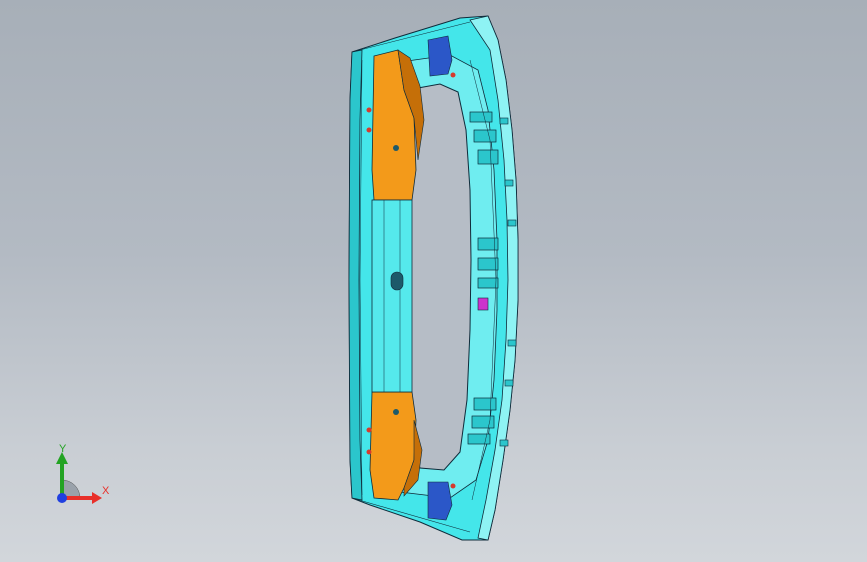  What do you see at coordinates (397, 281) in the screenshot?
I see `center-slot` at bounding box center [397, 281].